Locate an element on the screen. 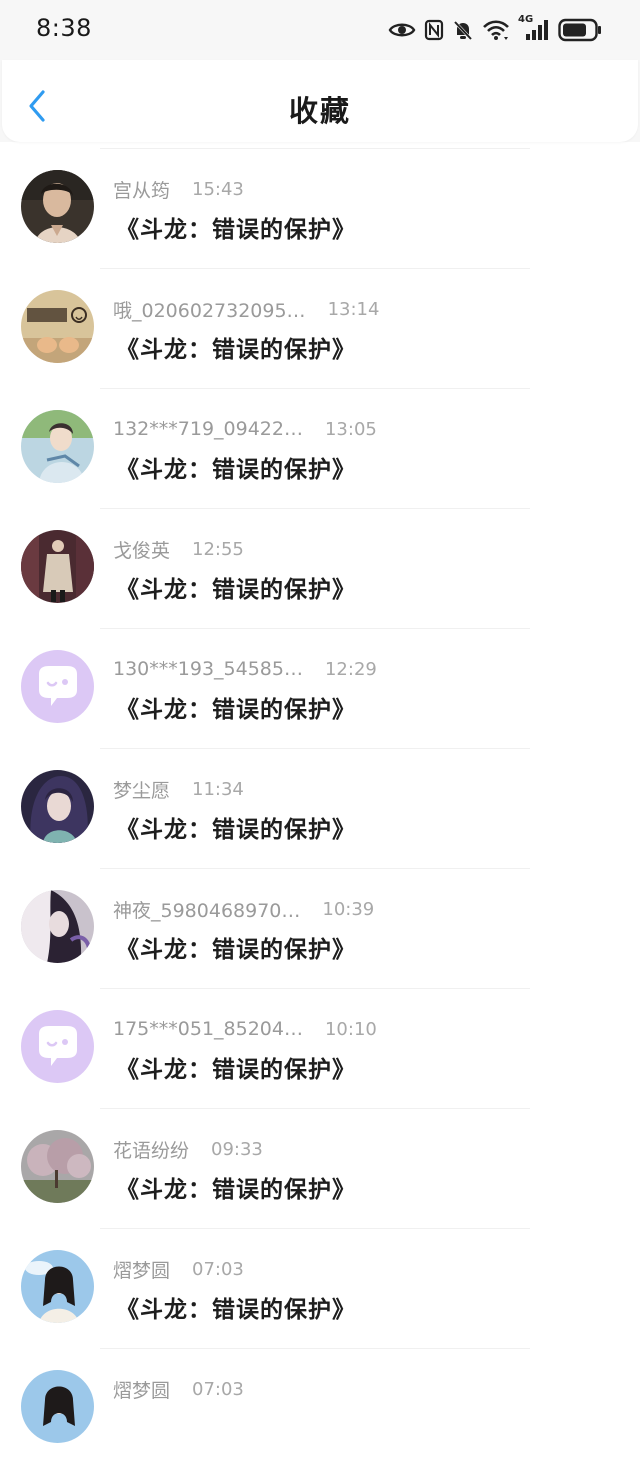  user-name: 戈俊英 is located at coordinates (142, 550).